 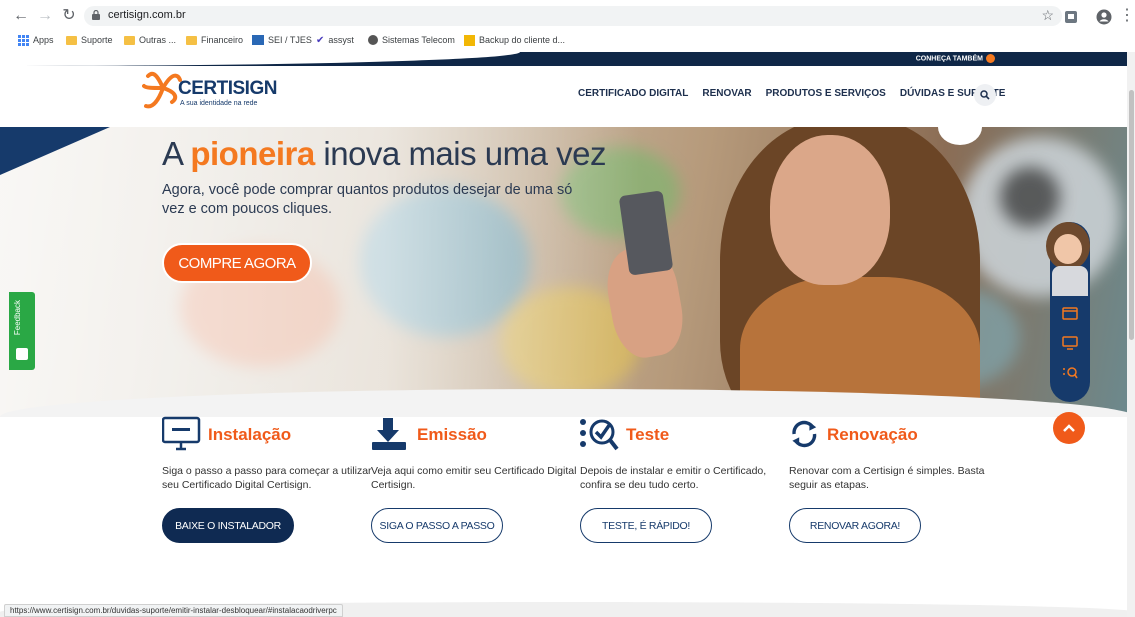 I want to click on url-text: certisign.com.br, so click(x=147, y=15).